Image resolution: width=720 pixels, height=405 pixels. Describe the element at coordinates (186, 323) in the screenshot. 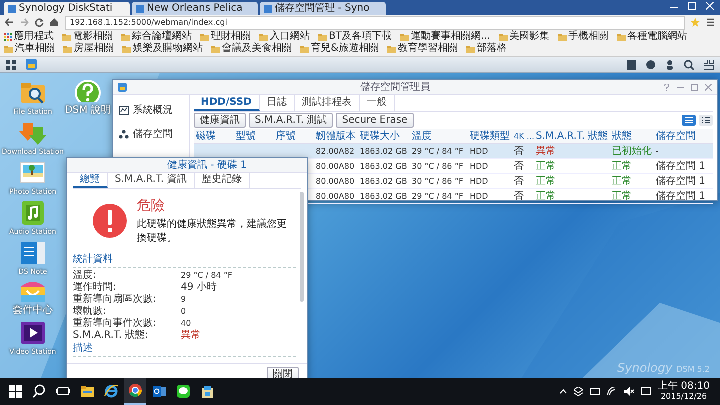

I see `stat-value: 40` at that location.